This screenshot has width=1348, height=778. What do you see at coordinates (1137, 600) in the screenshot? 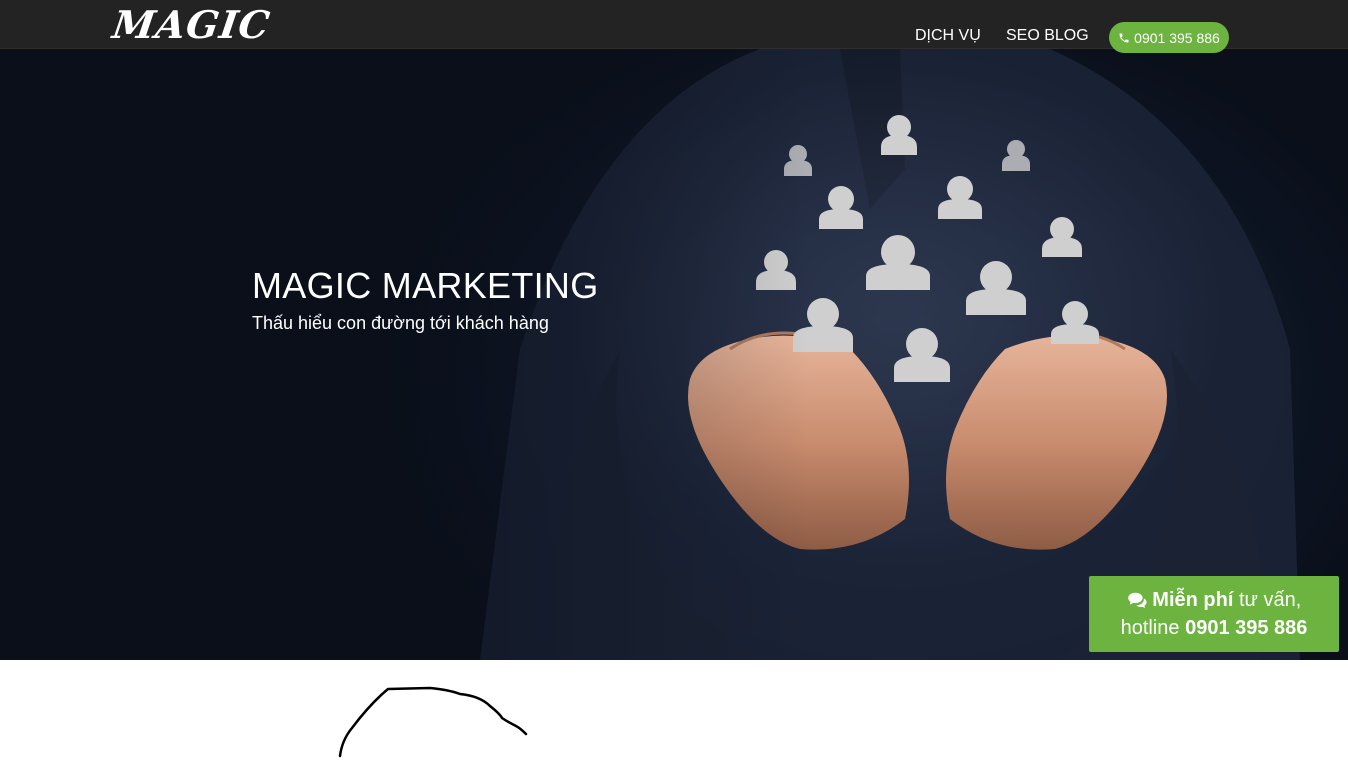
I see `chat-icon` at bounding box center [1137, 600].